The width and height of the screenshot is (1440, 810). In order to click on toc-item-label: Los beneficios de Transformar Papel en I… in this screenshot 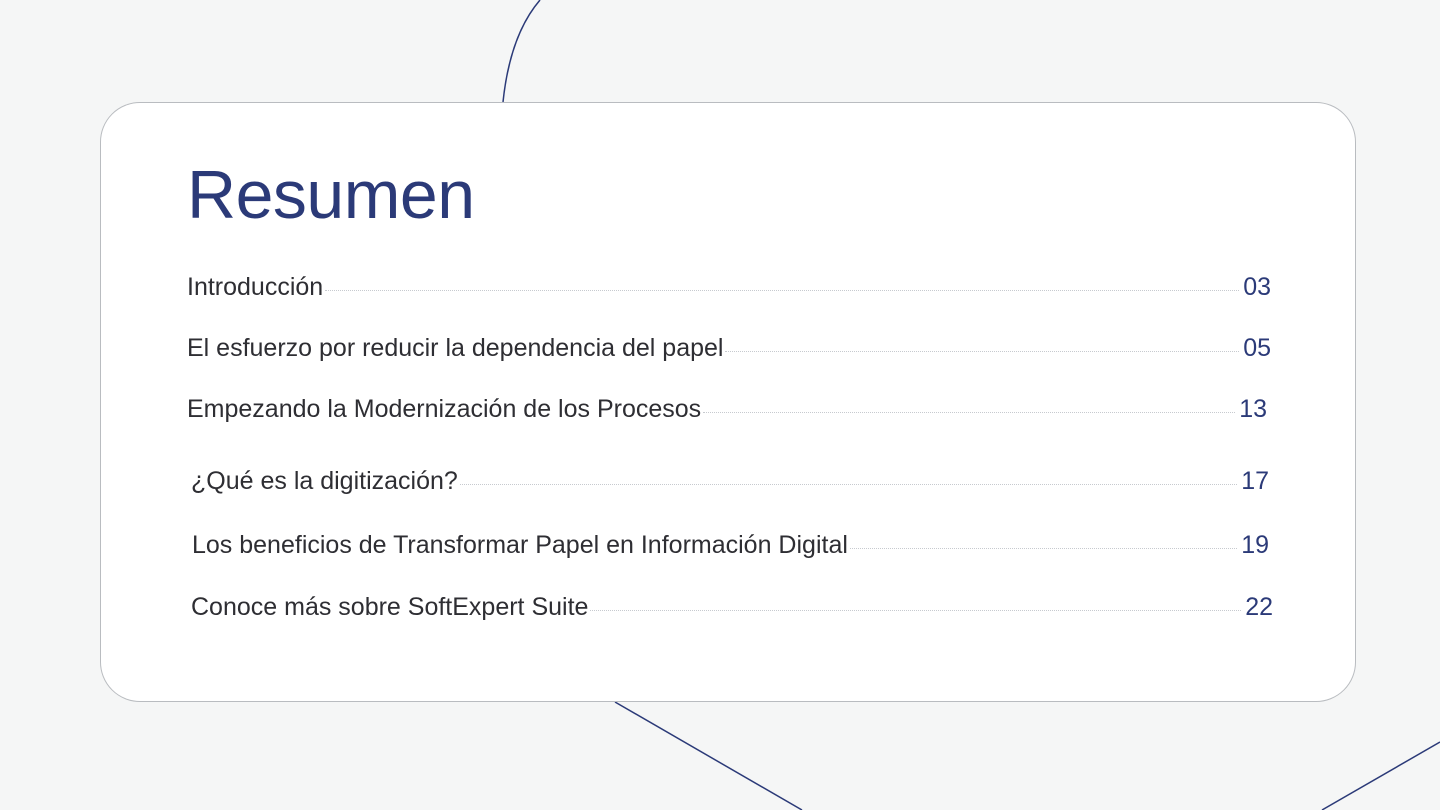, I will do `click(520, 545)`.